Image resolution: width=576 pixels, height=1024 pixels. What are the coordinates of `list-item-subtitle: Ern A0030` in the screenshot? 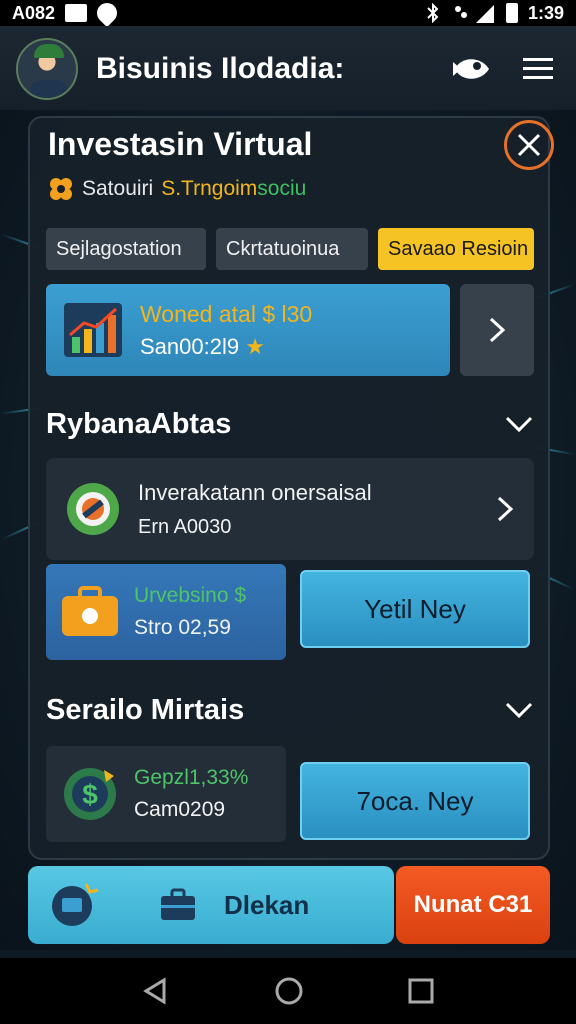 It's located at (185, 526).